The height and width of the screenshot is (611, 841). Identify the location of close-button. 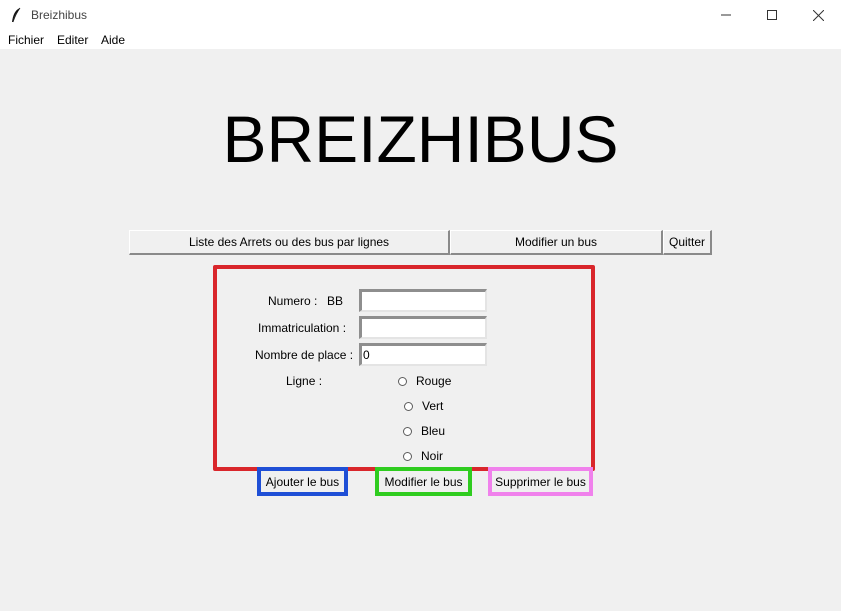
(818, 15).